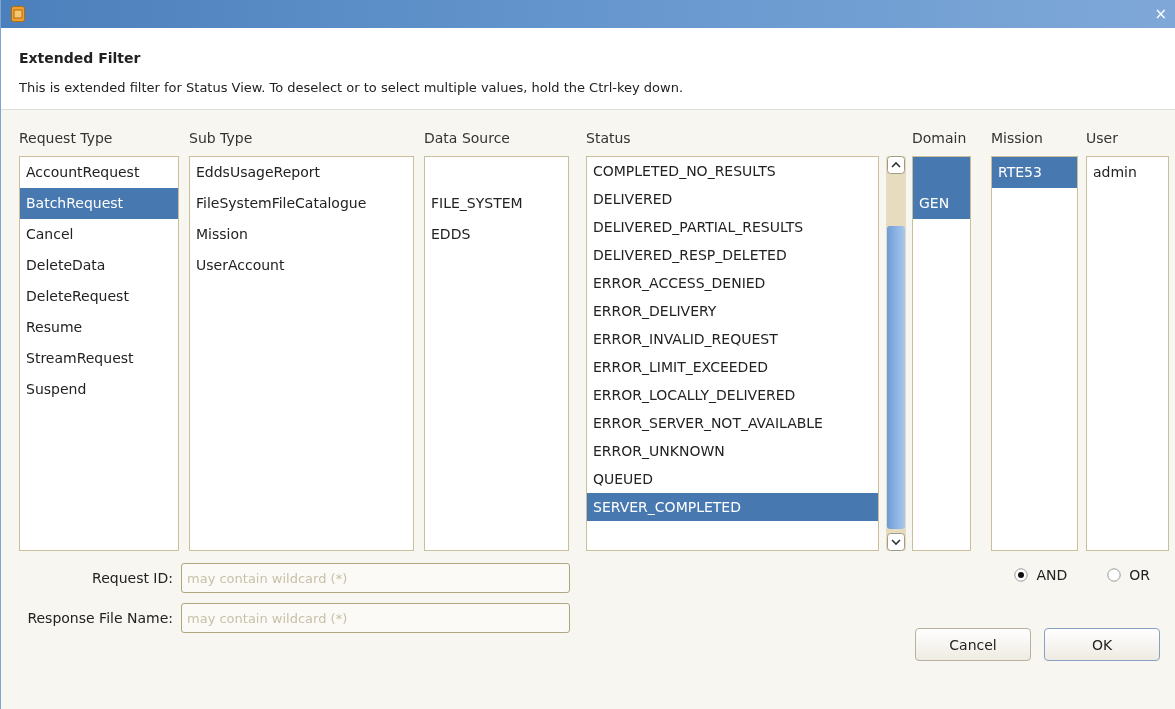 This screenshot has height=709, width=1175. Describe the element at coordinates (132, 578) in the screenshot. I see `field-label: Request ID:` at that location.